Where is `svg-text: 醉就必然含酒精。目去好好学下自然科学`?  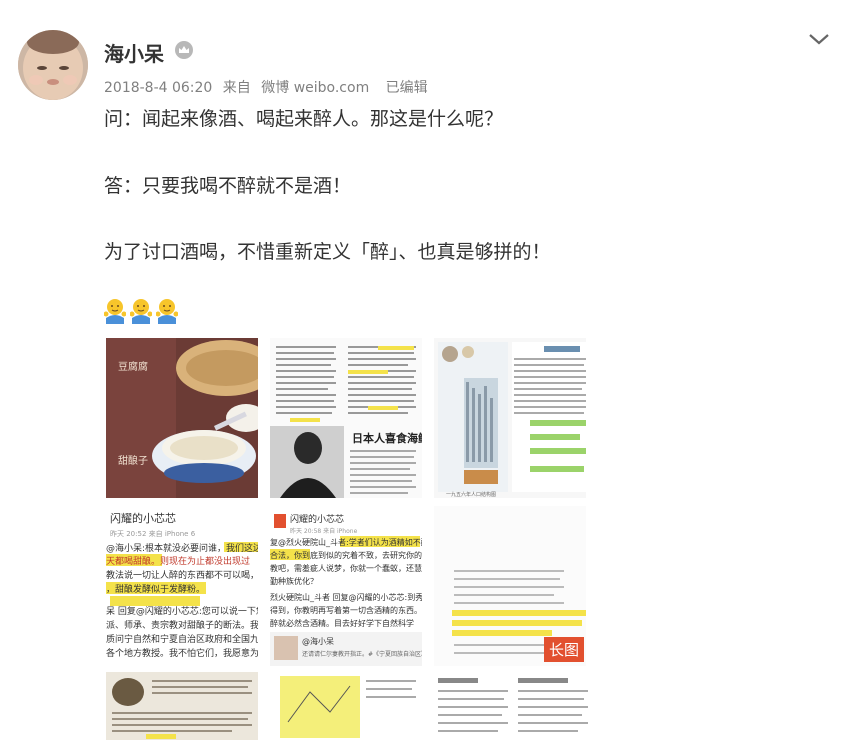
svg-text: 醉就必然含酒精。目去好好学下自然科学 is located at coordinates (342, 623).